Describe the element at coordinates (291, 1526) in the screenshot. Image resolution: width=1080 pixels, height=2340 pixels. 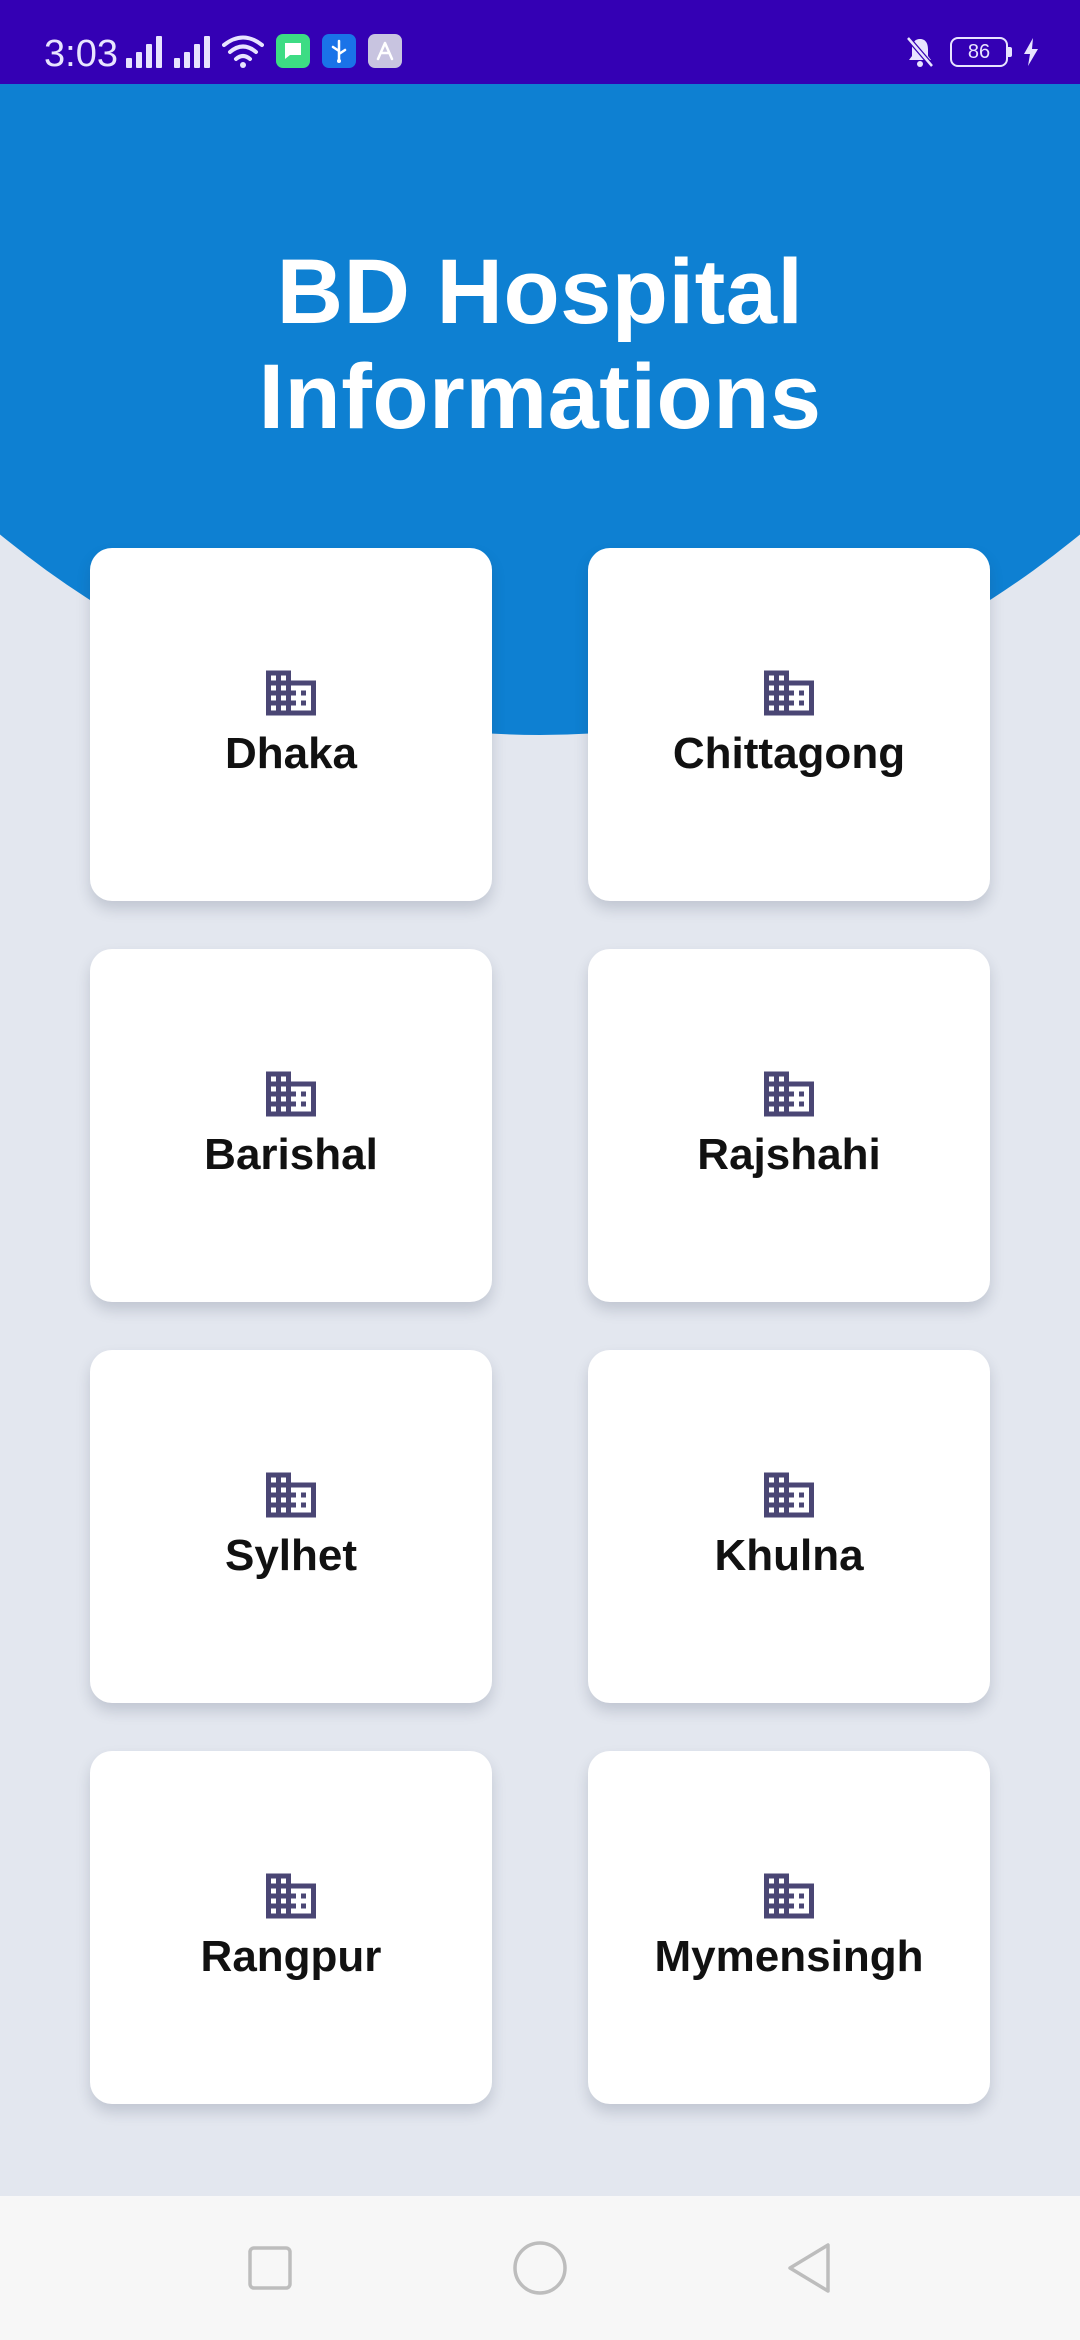
I see `division-card-sylhet: Sylhet` at that location.